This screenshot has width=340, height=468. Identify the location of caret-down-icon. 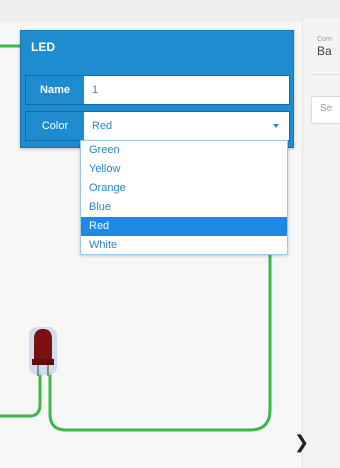
(276, 126).